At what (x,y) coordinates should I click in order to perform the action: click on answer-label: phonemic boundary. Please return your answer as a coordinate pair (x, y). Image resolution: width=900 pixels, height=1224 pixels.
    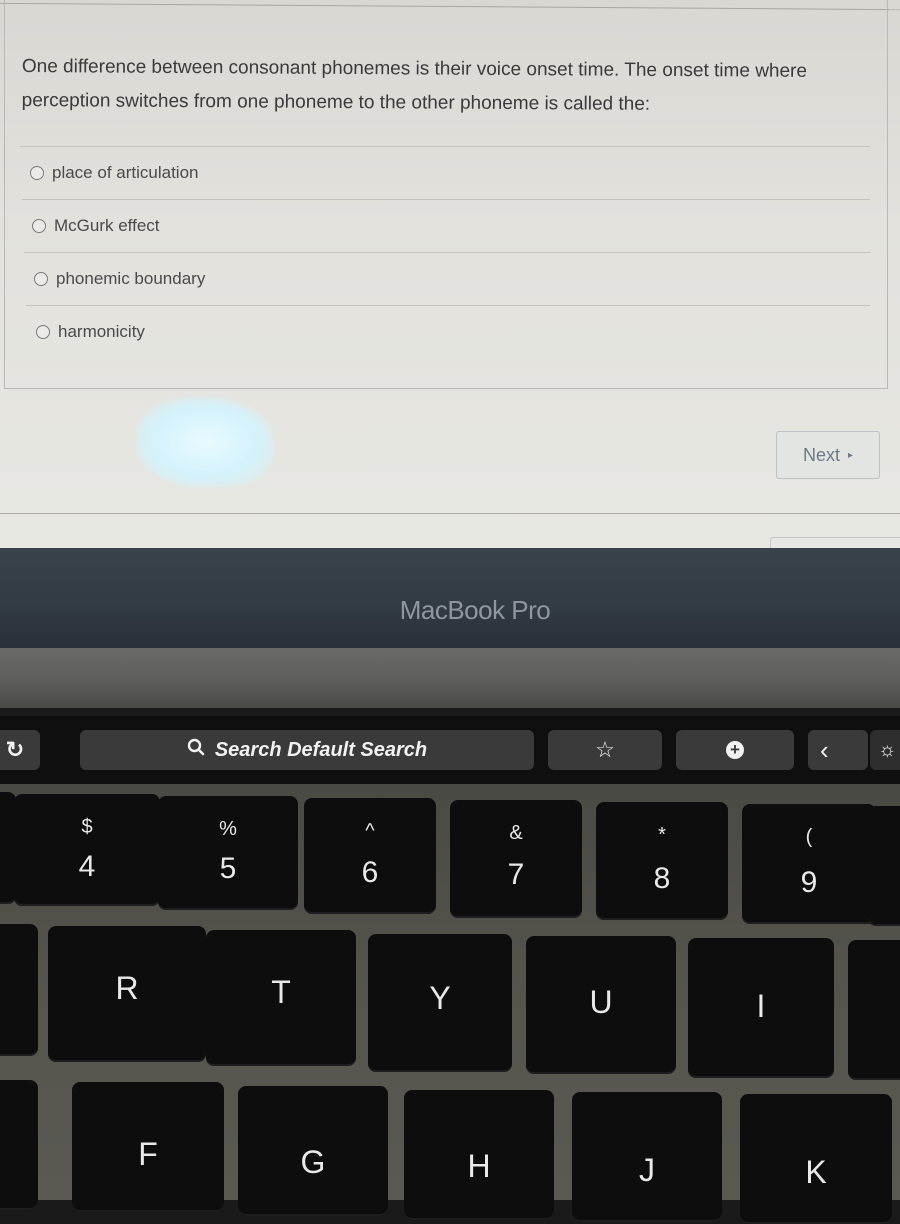
    Looking at the image, I should click on (131, 278).